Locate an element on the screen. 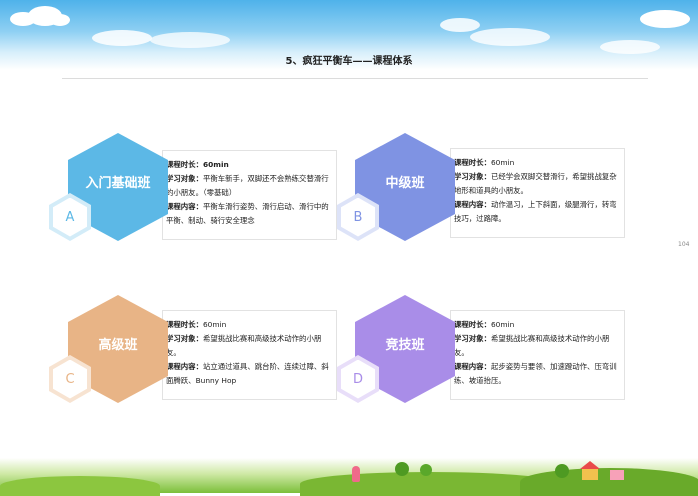 The image size is (698, 496). course-name: 入门基础班 is located at coordinates (118, 183).